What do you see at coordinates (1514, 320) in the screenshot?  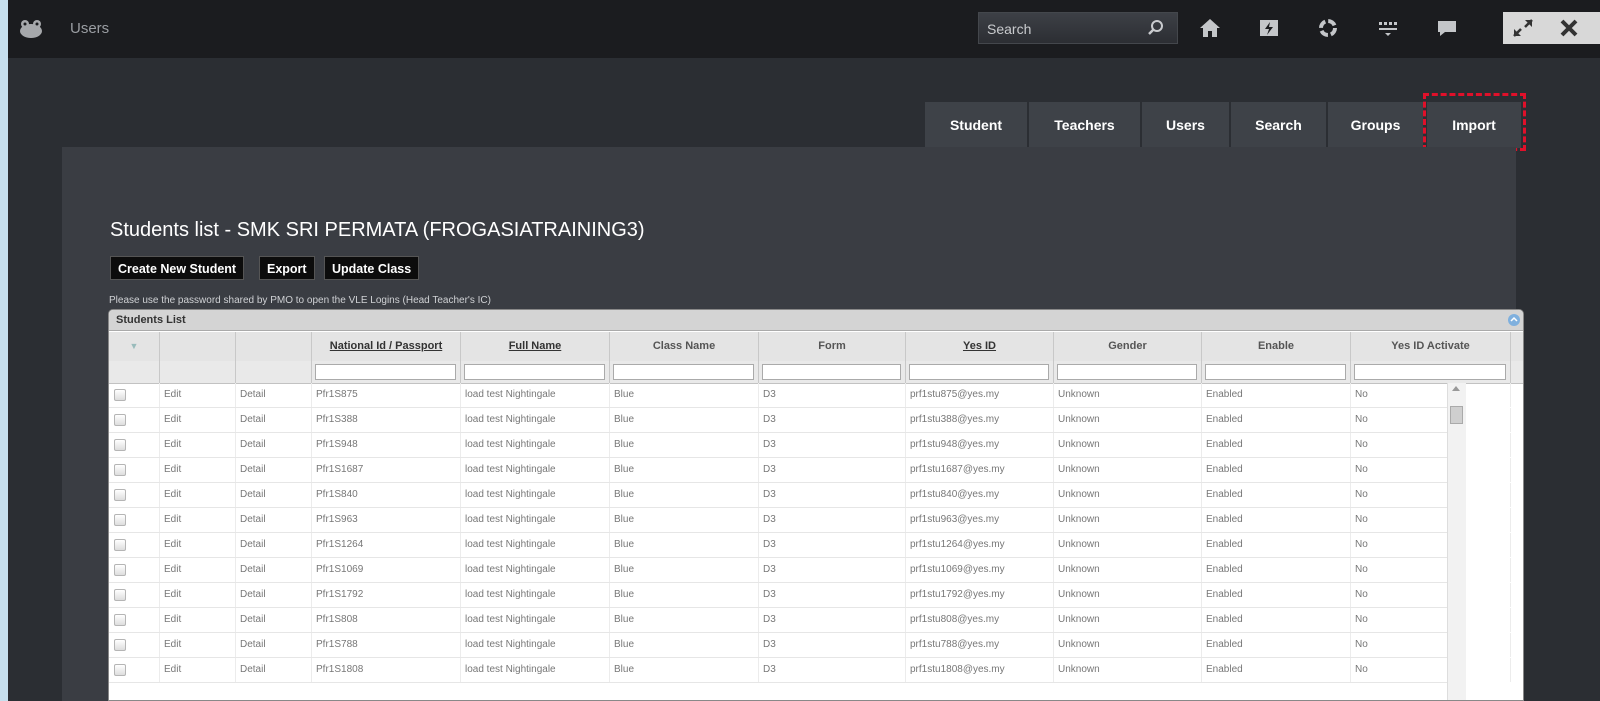 I see `collapse-icon` at bounding box center [1514, 320].